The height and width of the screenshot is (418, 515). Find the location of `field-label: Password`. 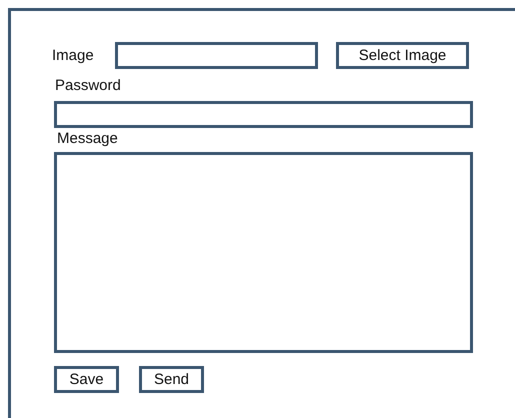

field-label: Password is located at coordinates (88, 86).